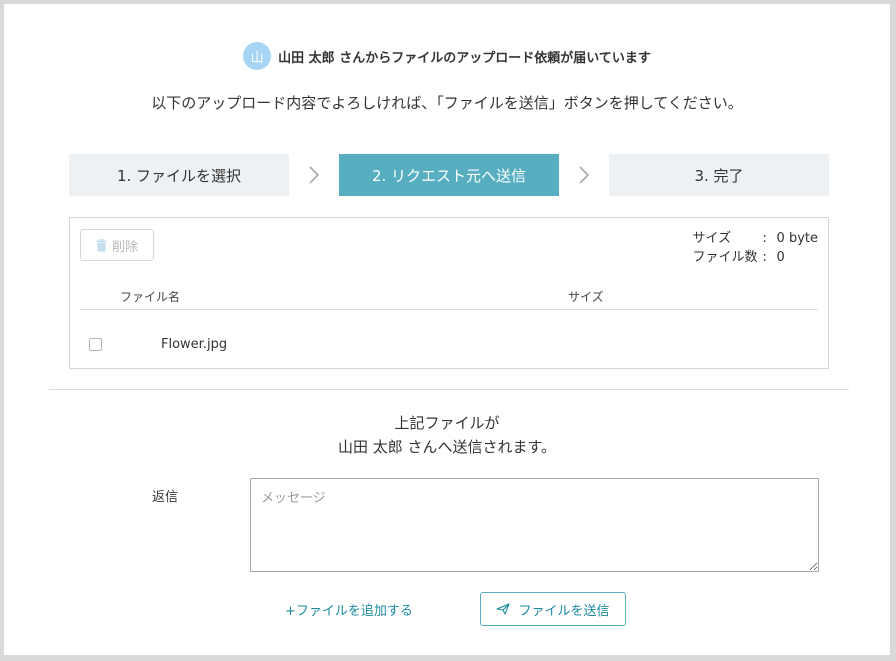 Image resolution: width=896 pixels, height=661 pixels. Describe the element at coordinates (447, 435) in the screenshot. I see `send-notice: 上記ファイルが 山田 太郎 さんへ送信されます。` at that location.